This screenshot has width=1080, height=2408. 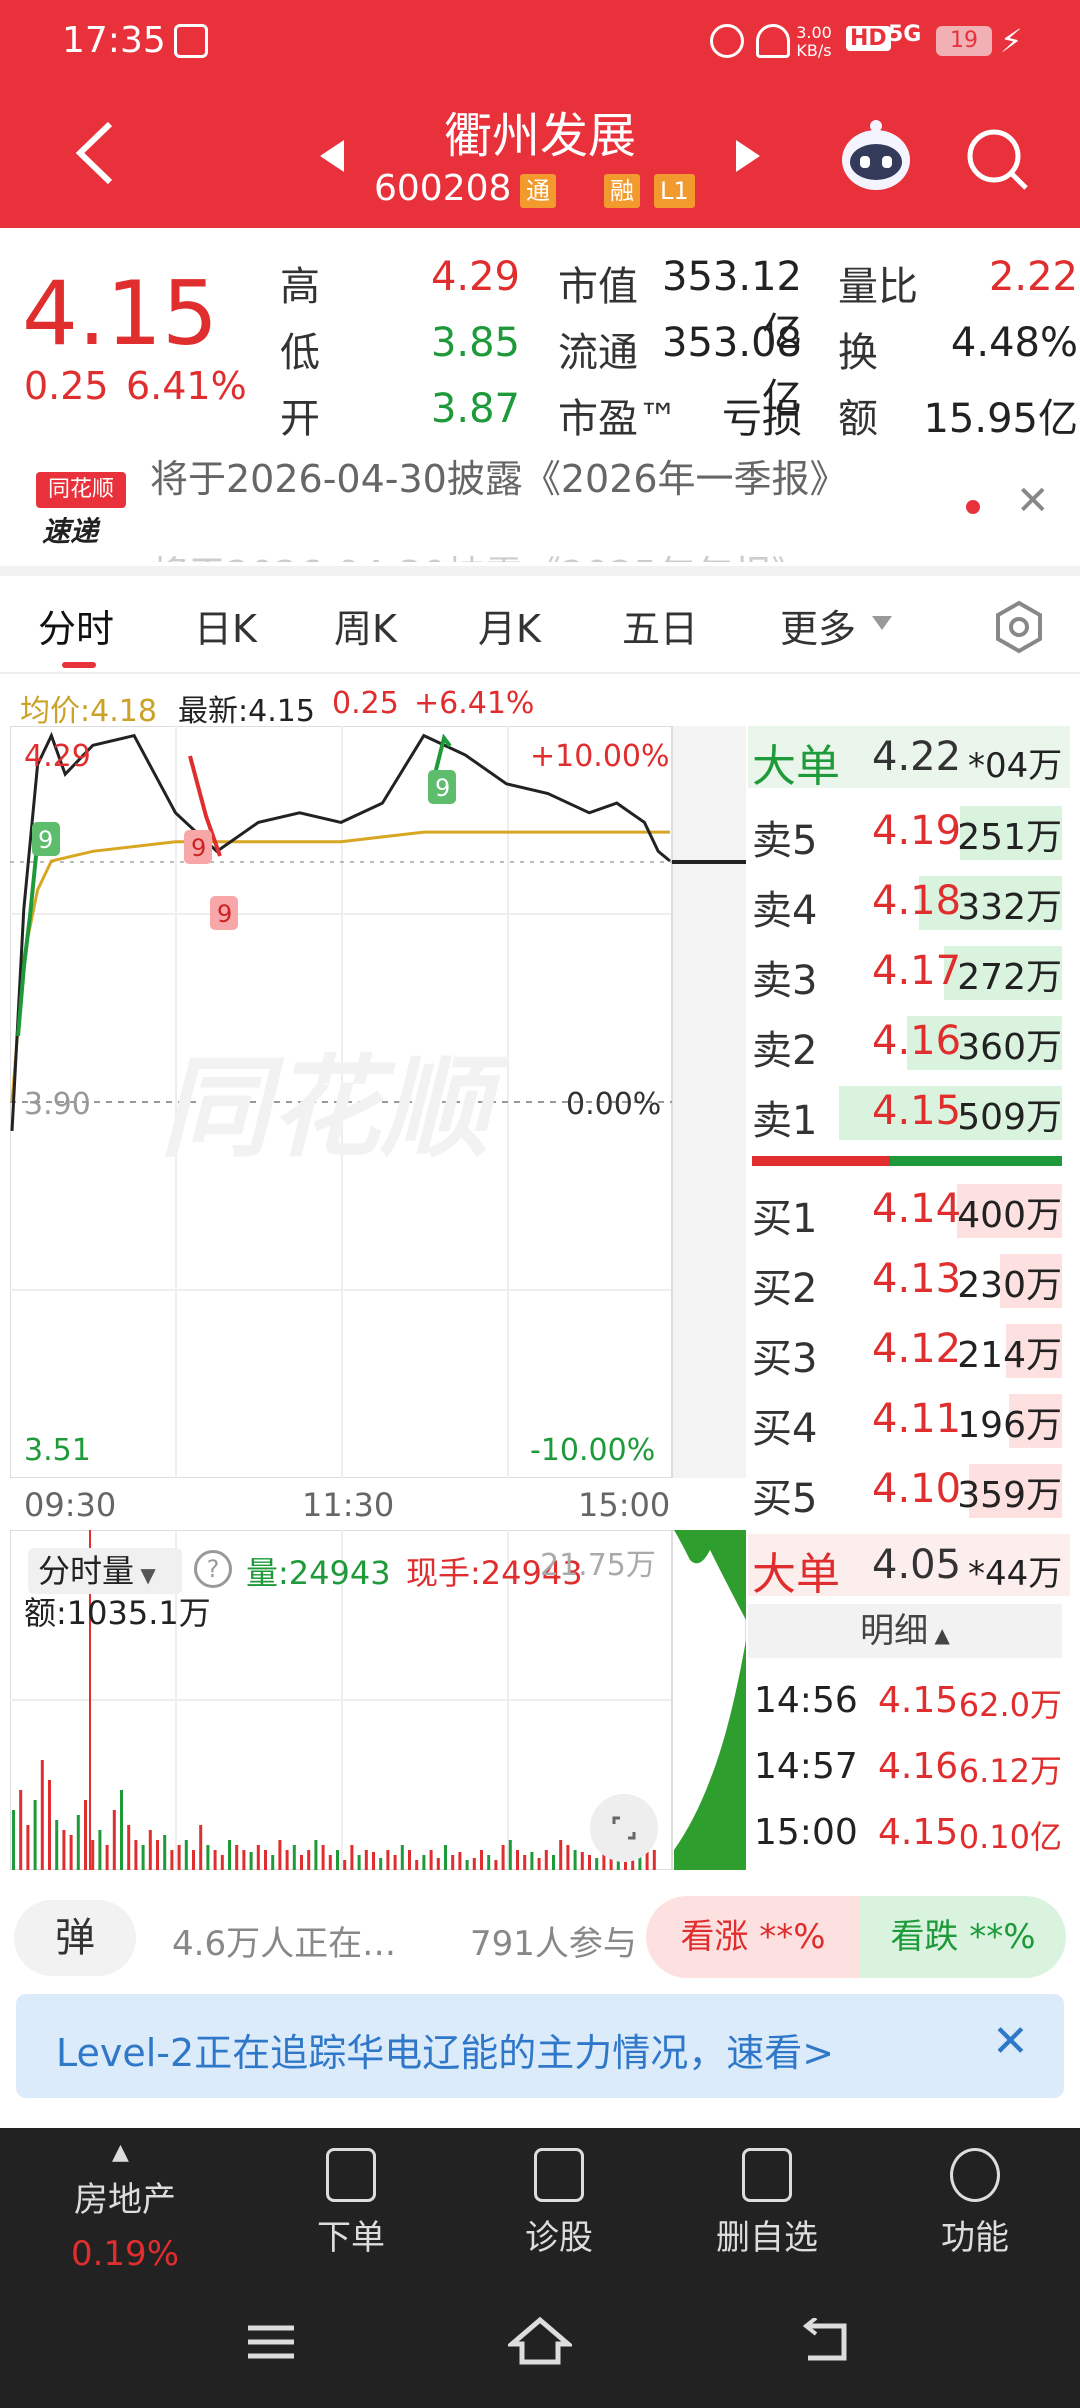 What do you see at coordinates (540, 673) in the screenshot?
I see `divider` at bounding box center [540, 673].